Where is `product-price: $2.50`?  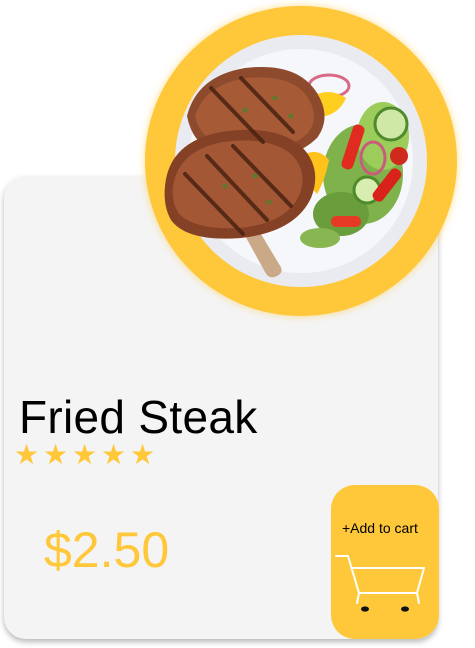
product-price: $2.50 is located at coordinates (107, 550).